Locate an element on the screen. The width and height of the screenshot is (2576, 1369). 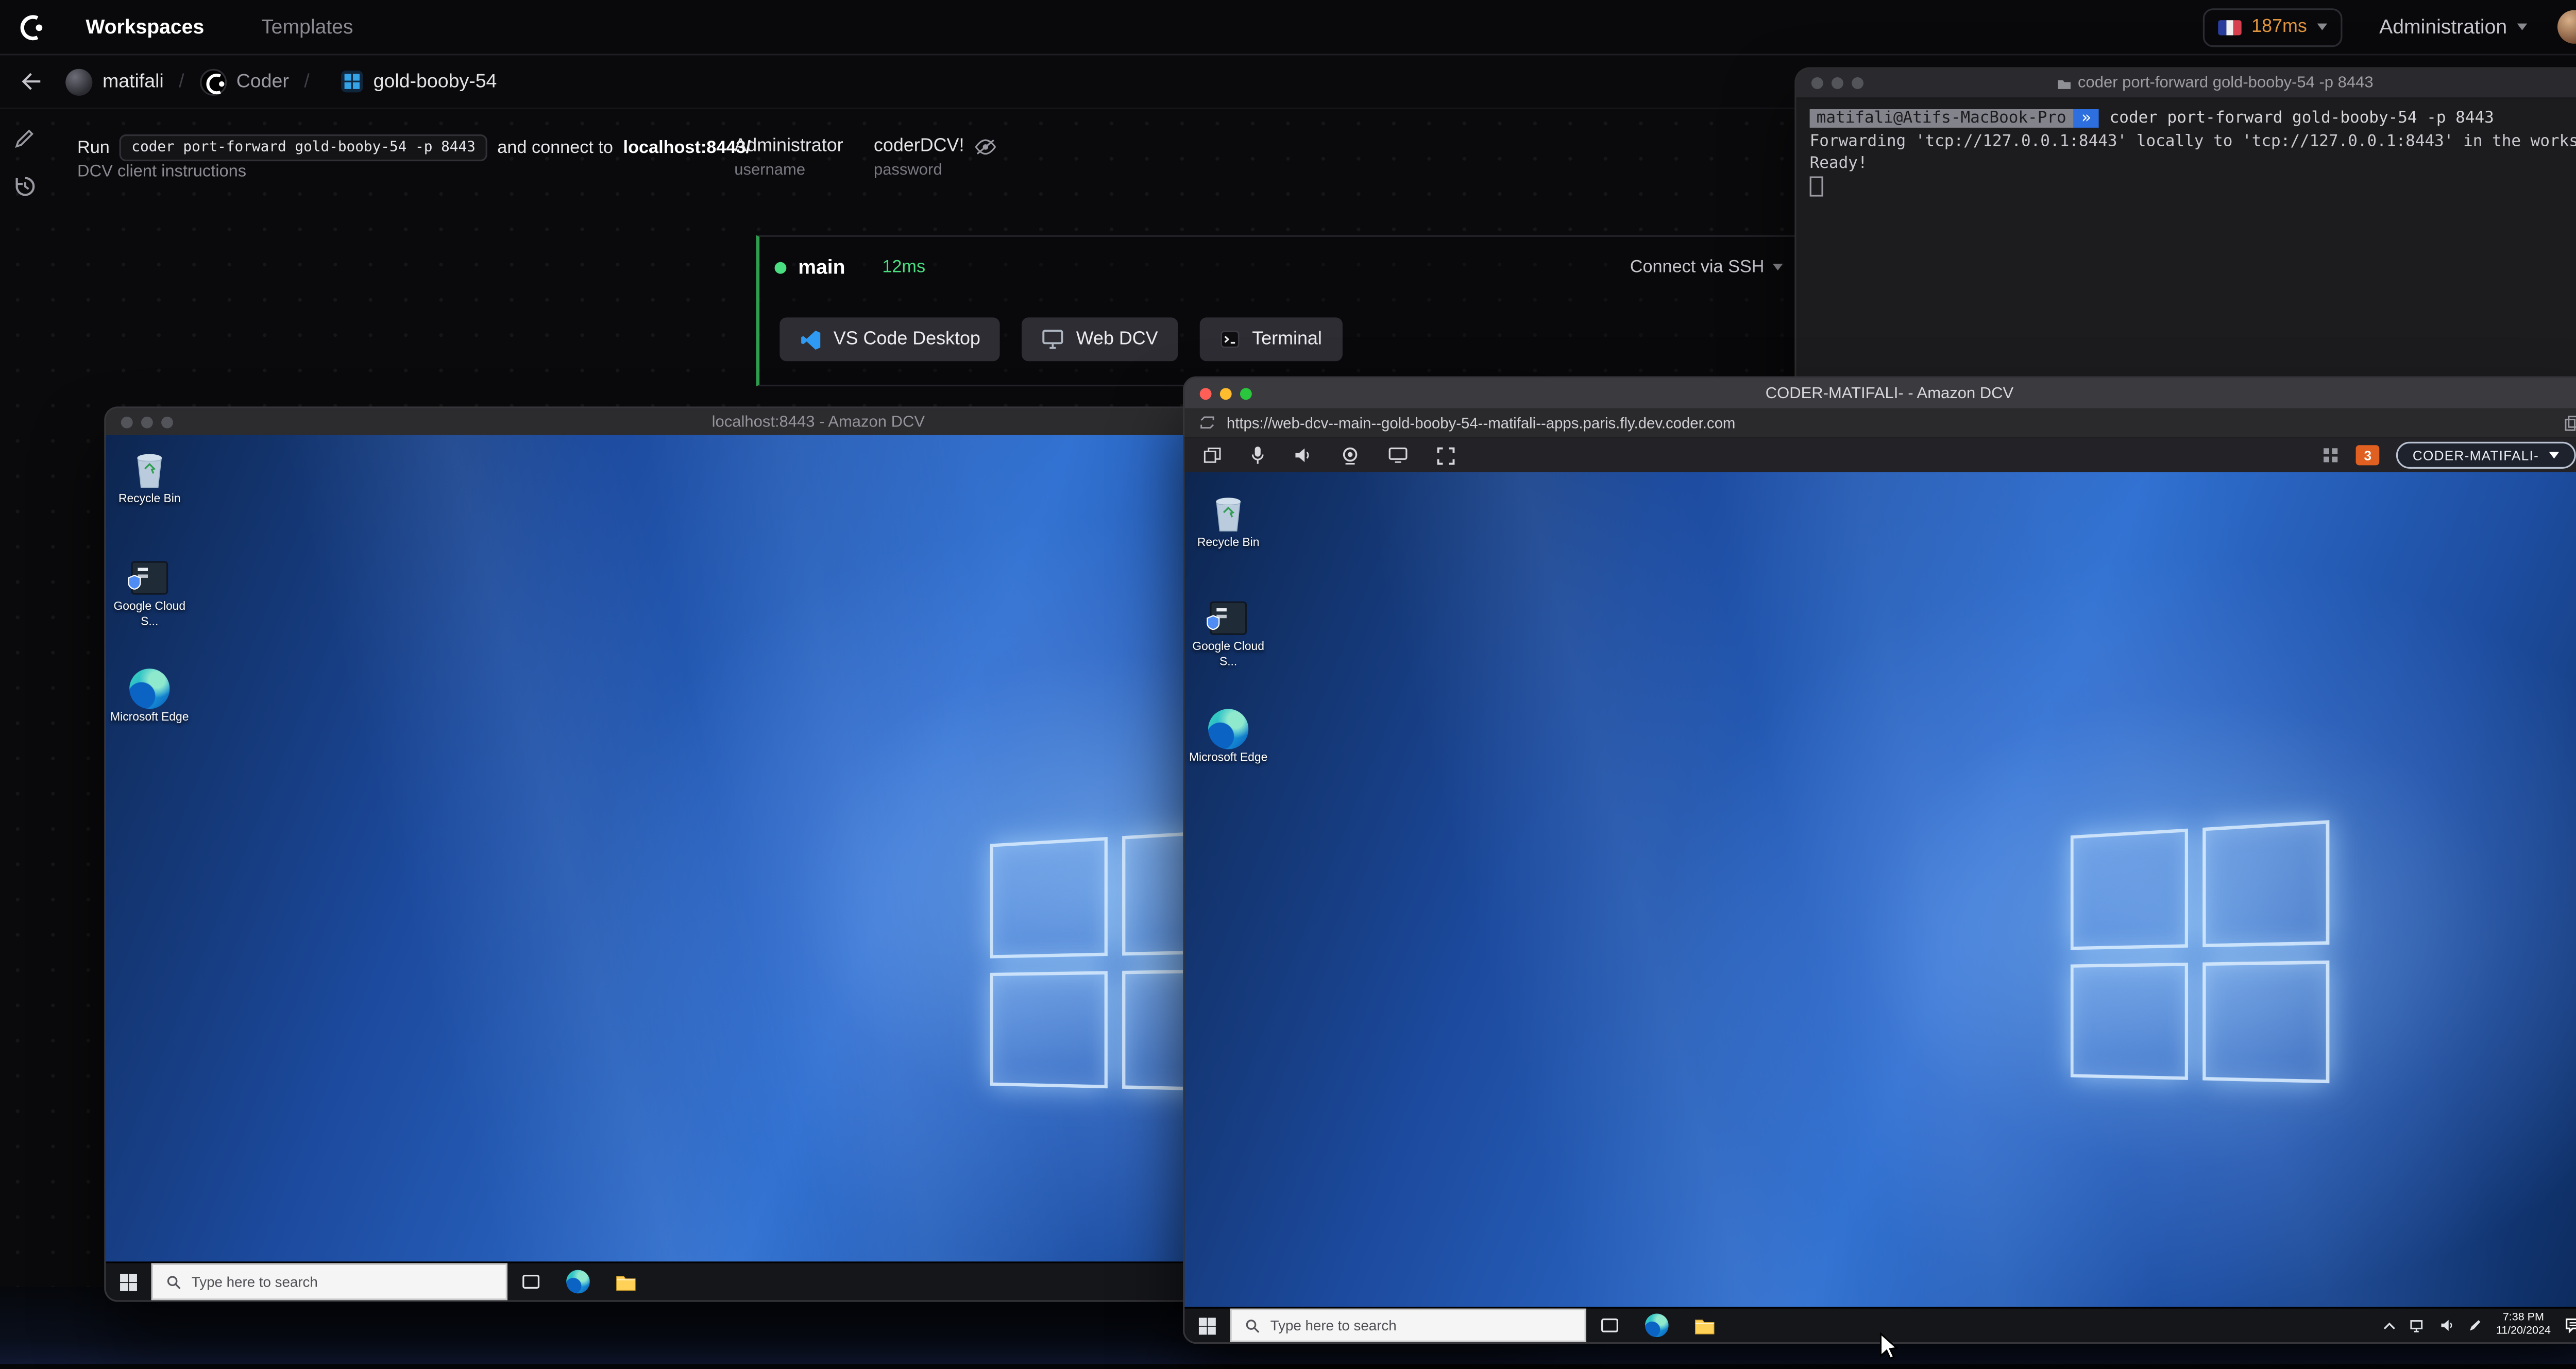
terminal-button: Terminal is located at coordinates (1271, 339).